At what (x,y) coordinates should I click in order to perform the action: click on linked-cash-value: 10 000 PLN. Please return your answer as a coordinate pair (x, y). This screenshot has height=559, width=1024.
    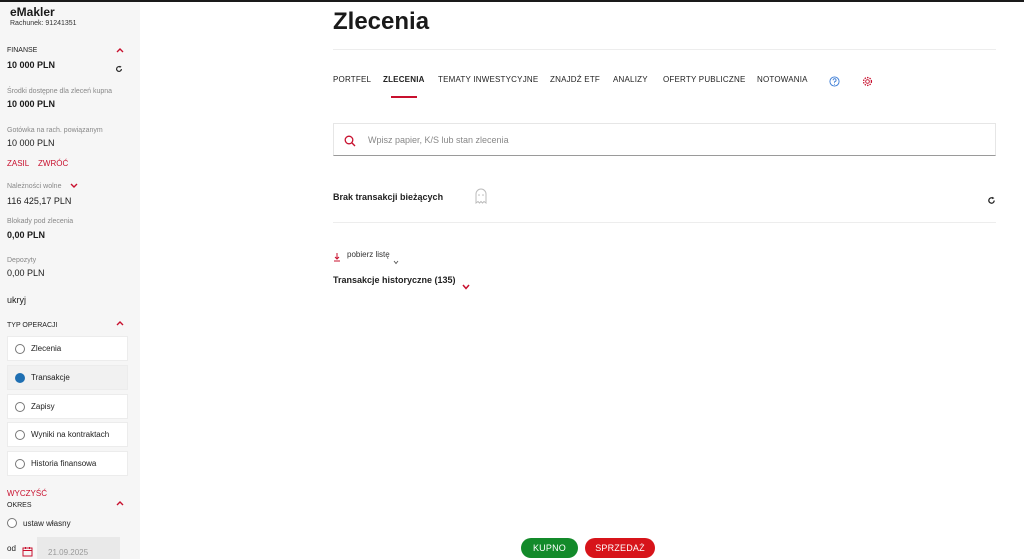
    Looking at the image, I should click on (31, 143).